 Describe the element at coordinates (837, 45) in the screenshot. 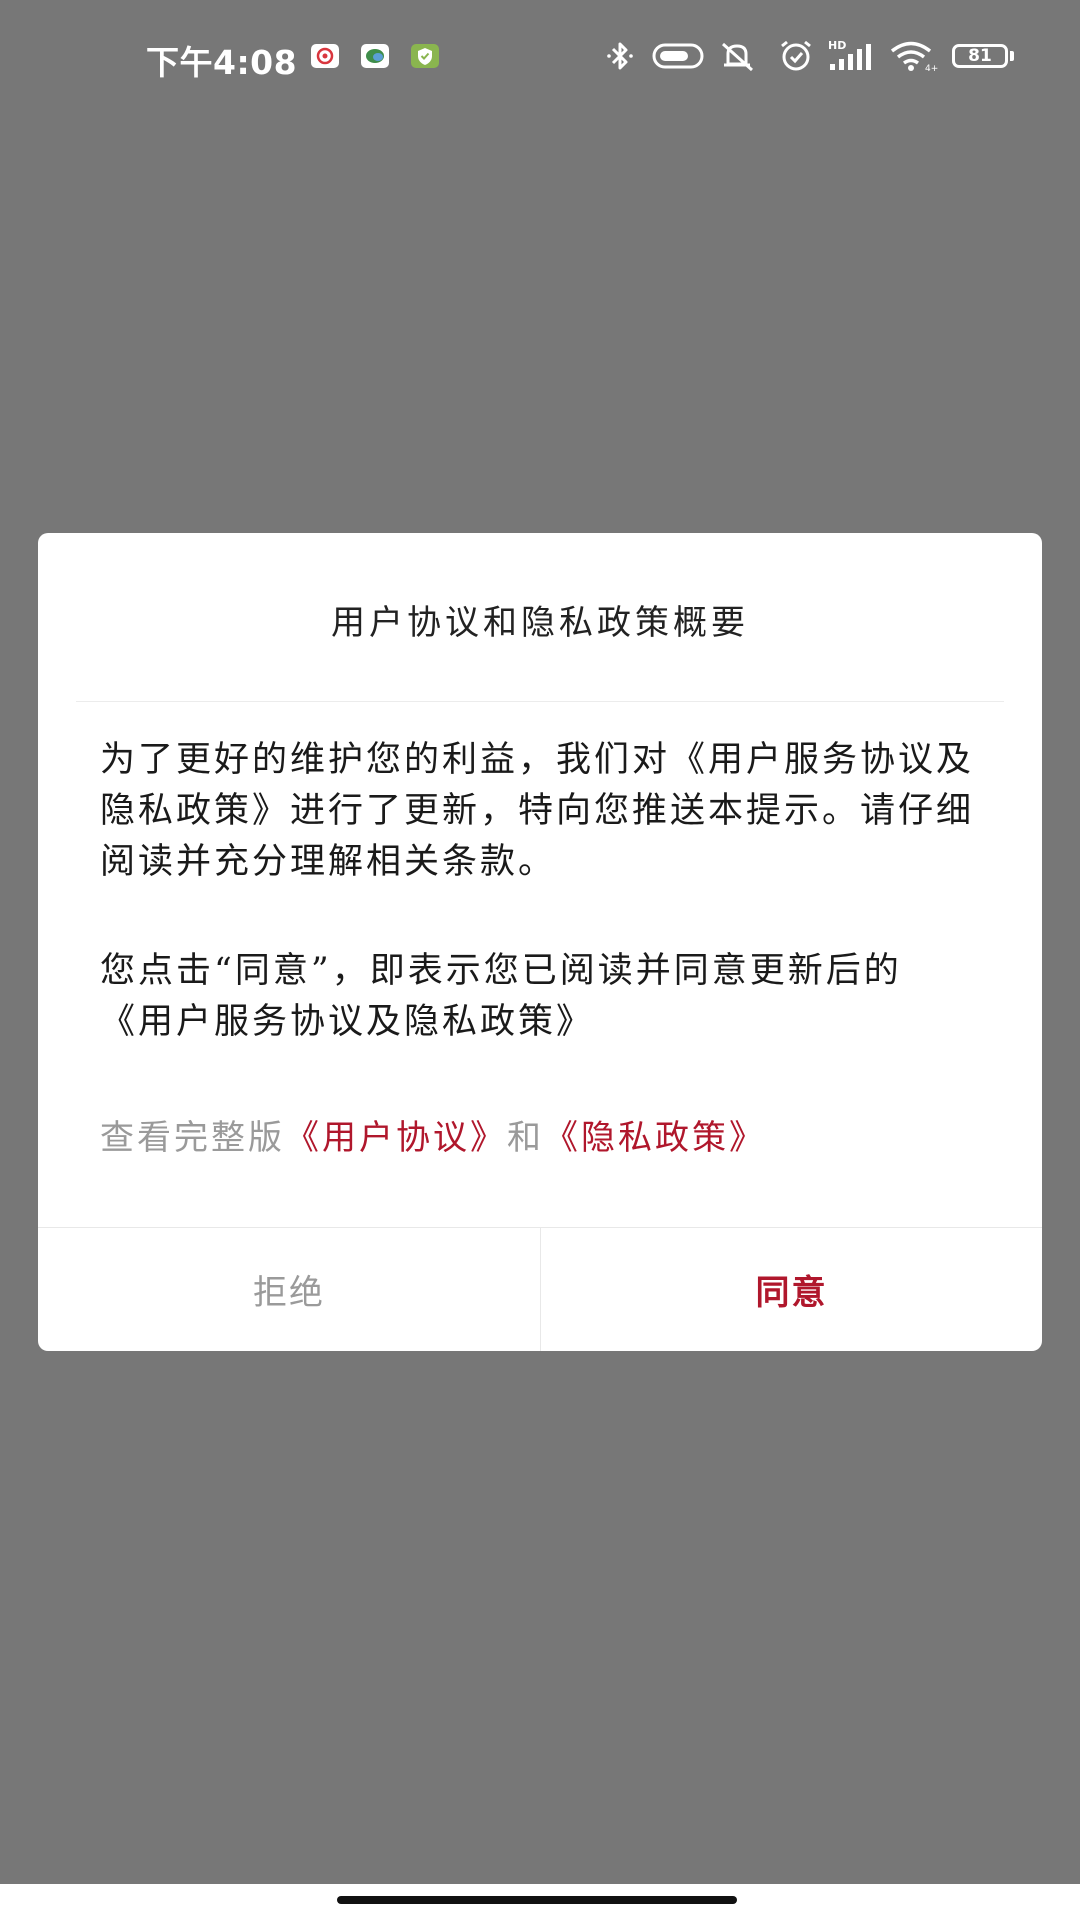

I see `svg-text: HD` at that location.